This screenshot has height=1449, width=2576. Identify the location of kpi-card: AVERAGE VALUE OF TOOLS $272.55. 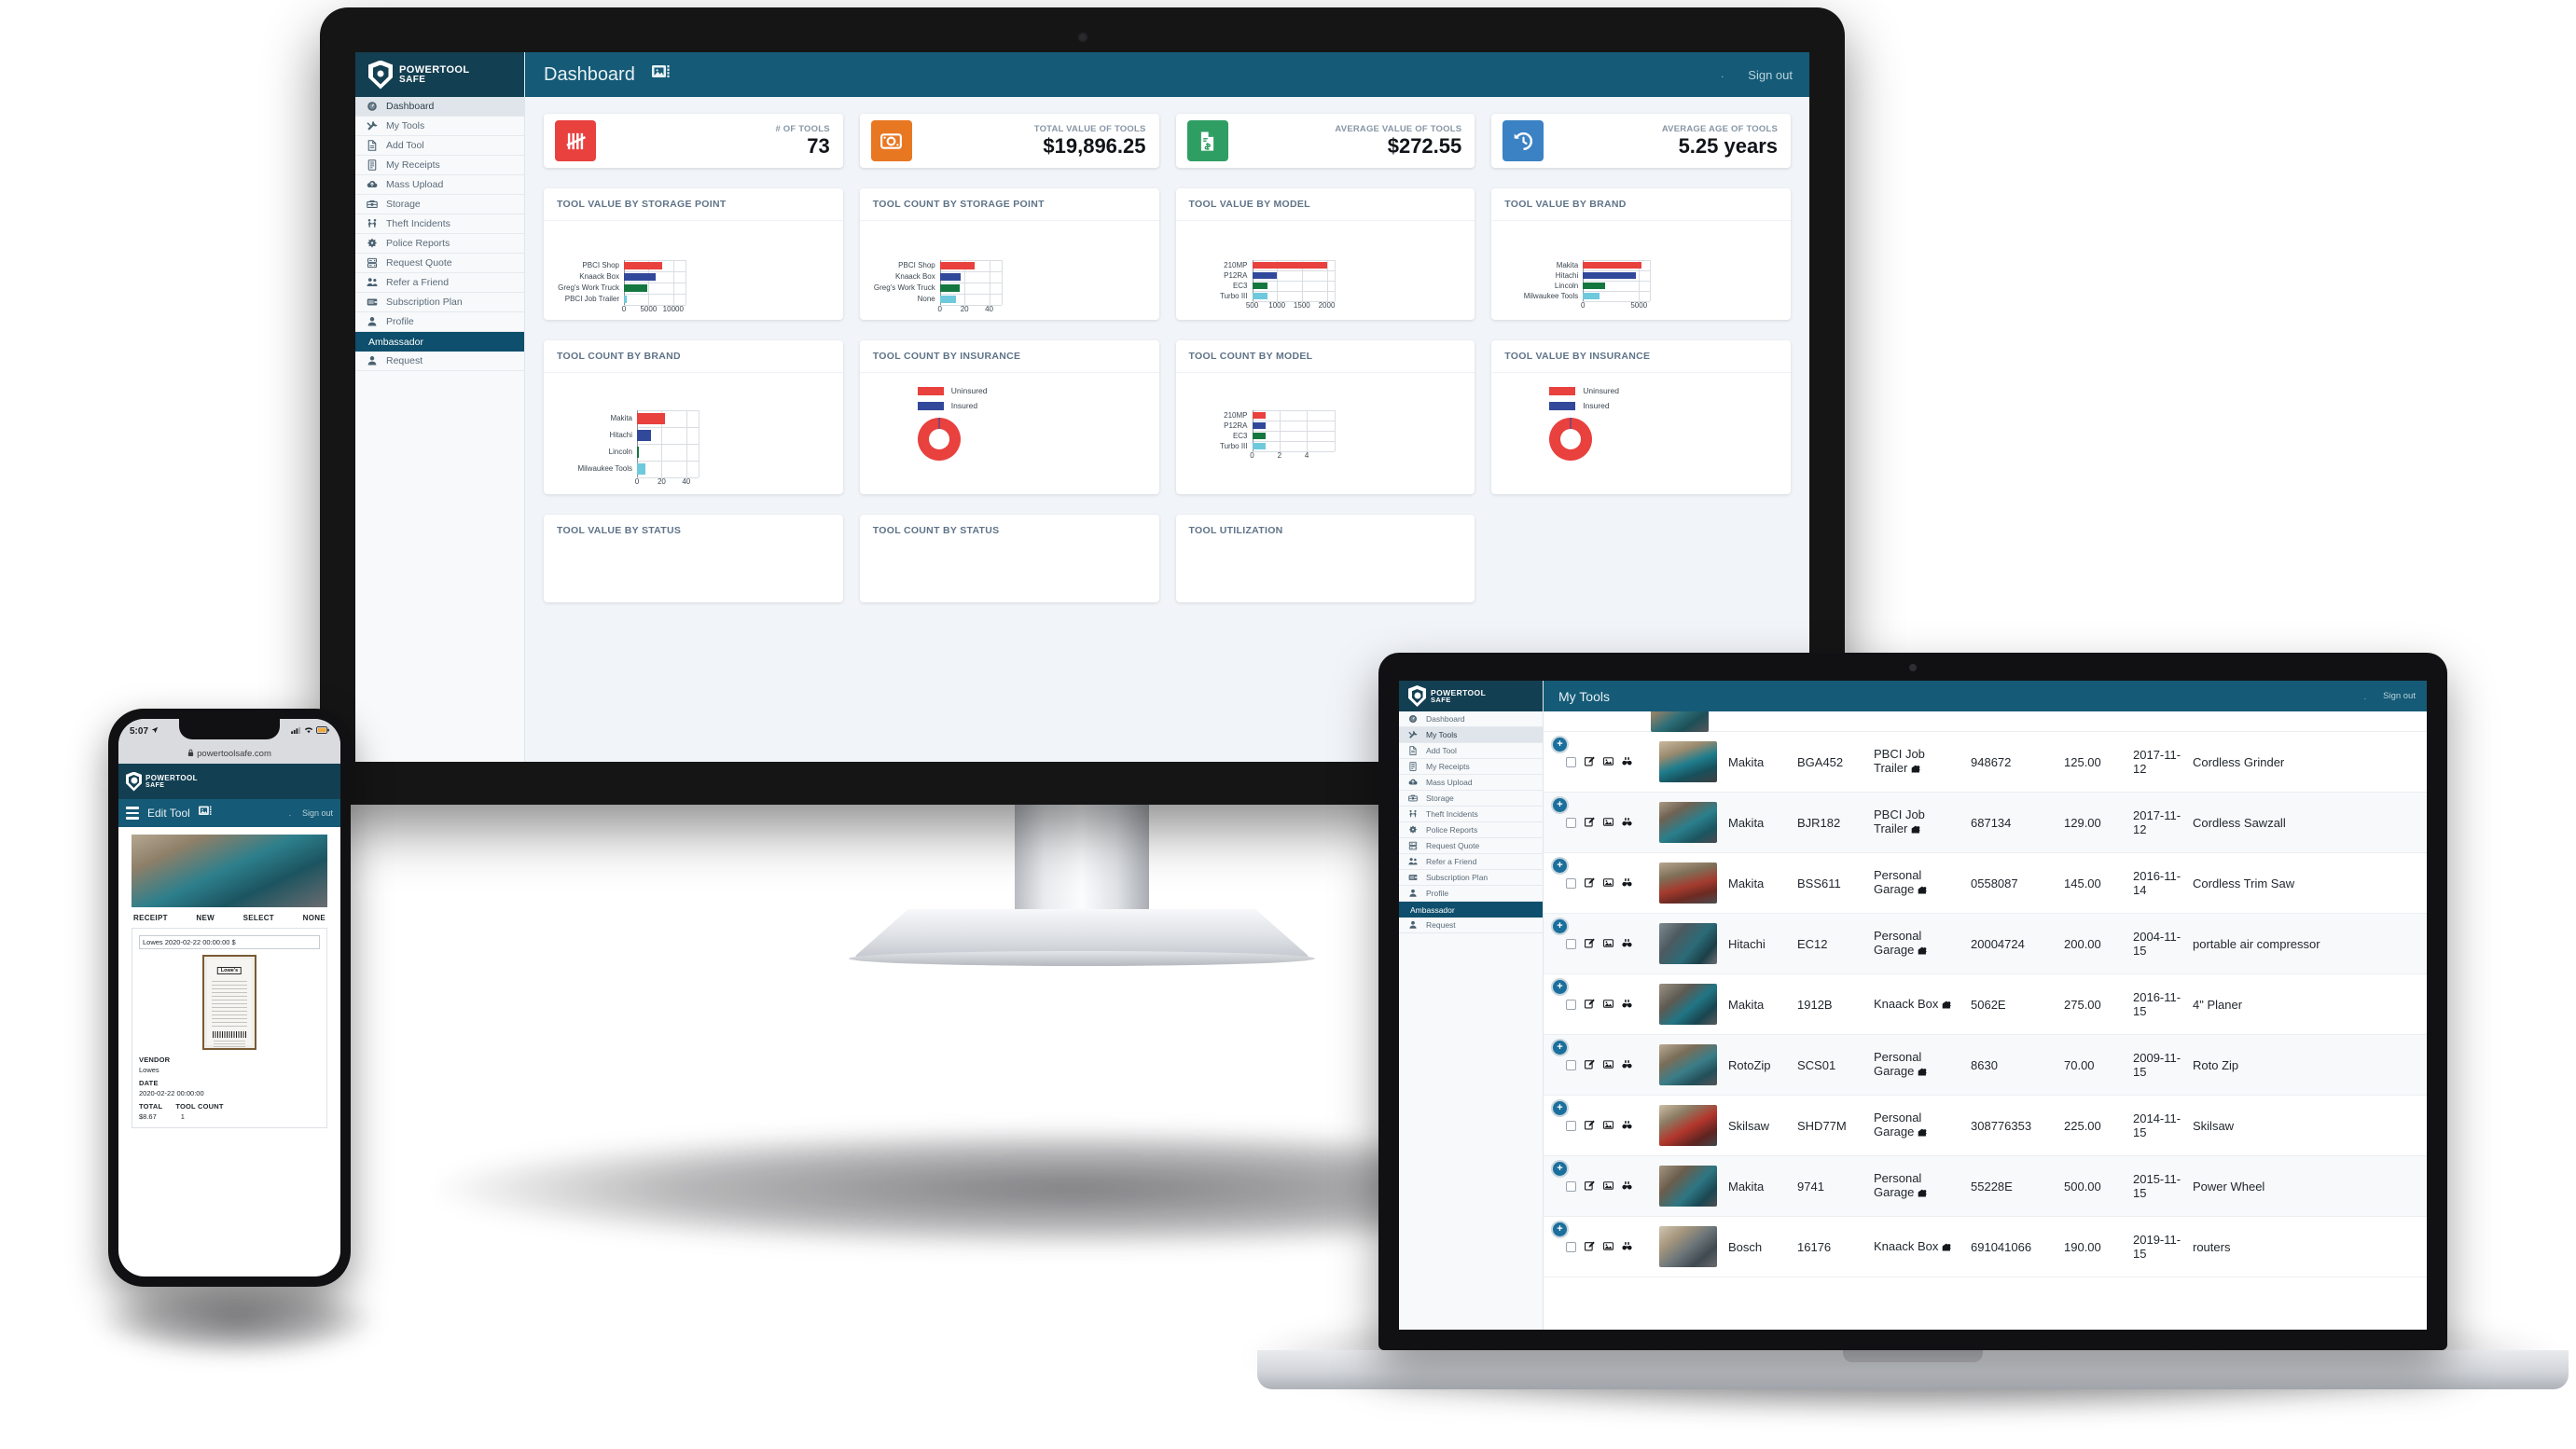
(1325, 141).